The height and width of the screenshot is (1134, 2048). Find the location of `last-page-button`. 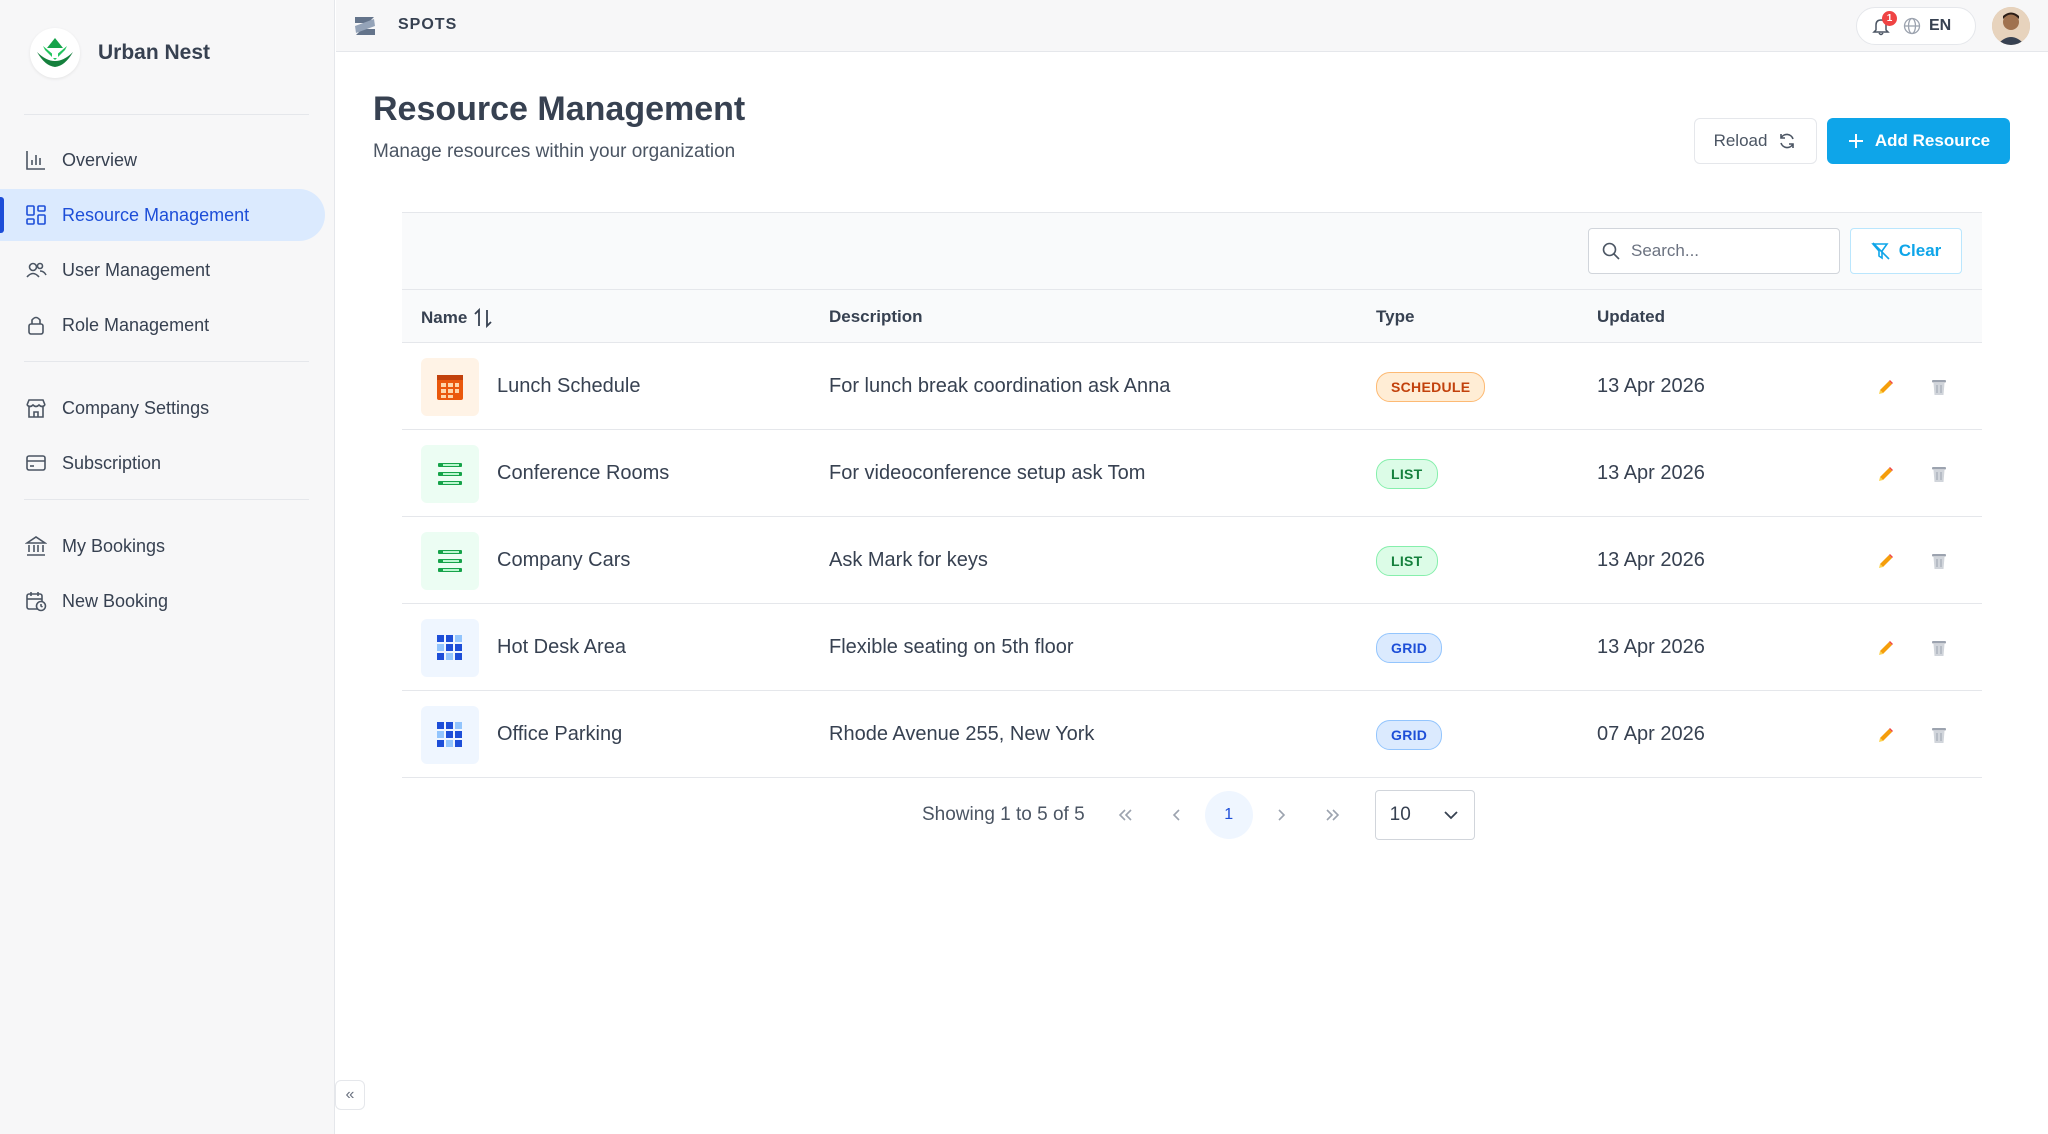

last-page-button is located at coordinates (1333, 815).